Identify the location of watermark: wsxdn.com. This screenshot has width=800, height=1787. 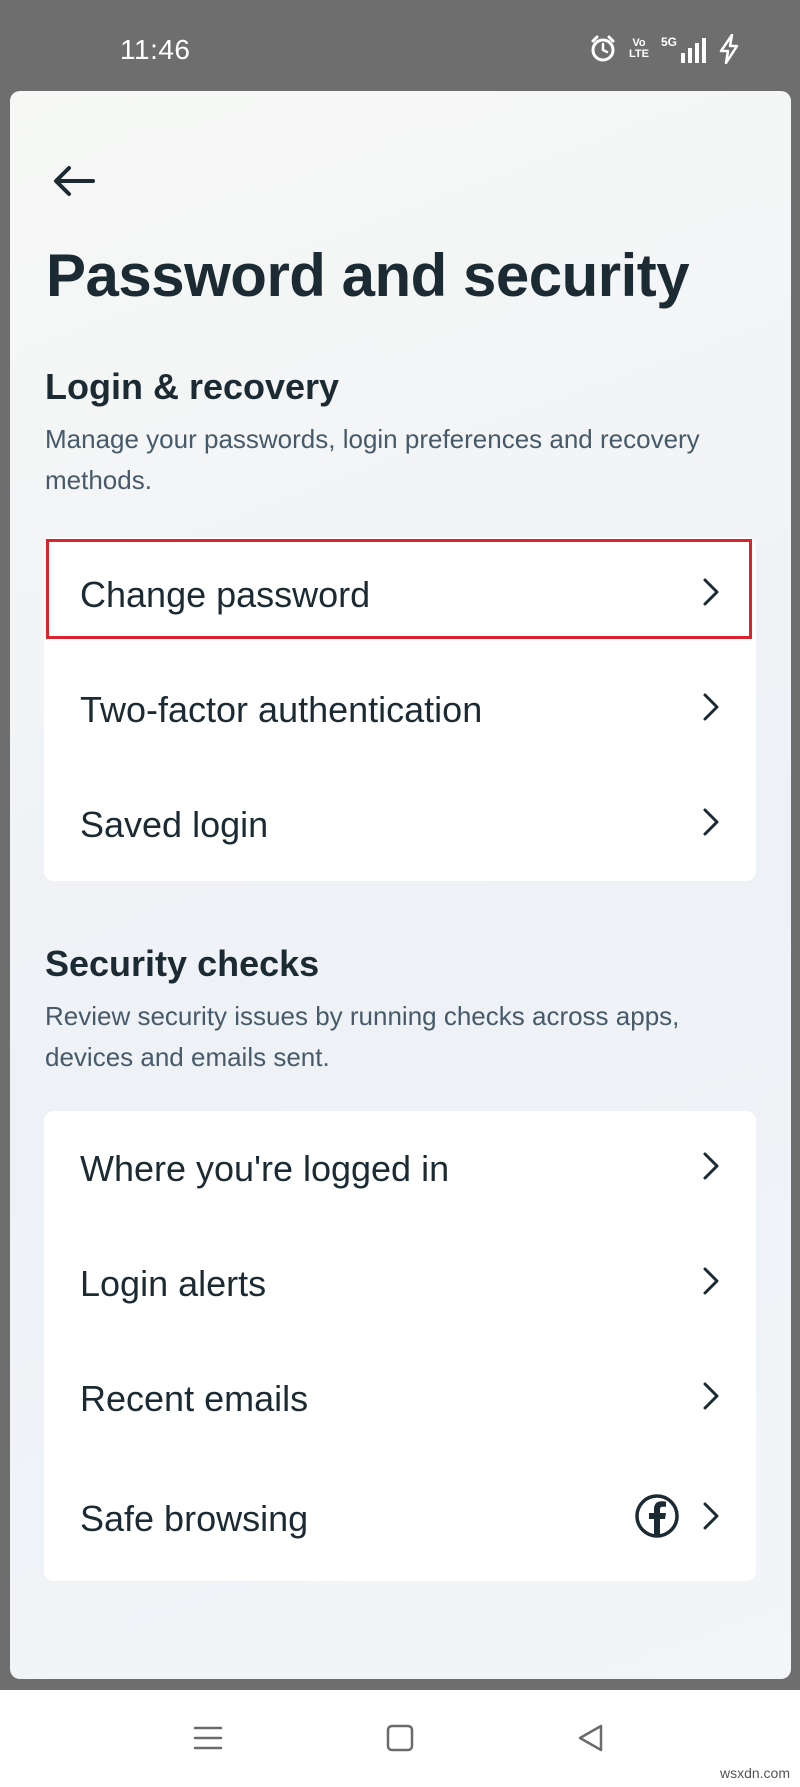
(754, 1773).